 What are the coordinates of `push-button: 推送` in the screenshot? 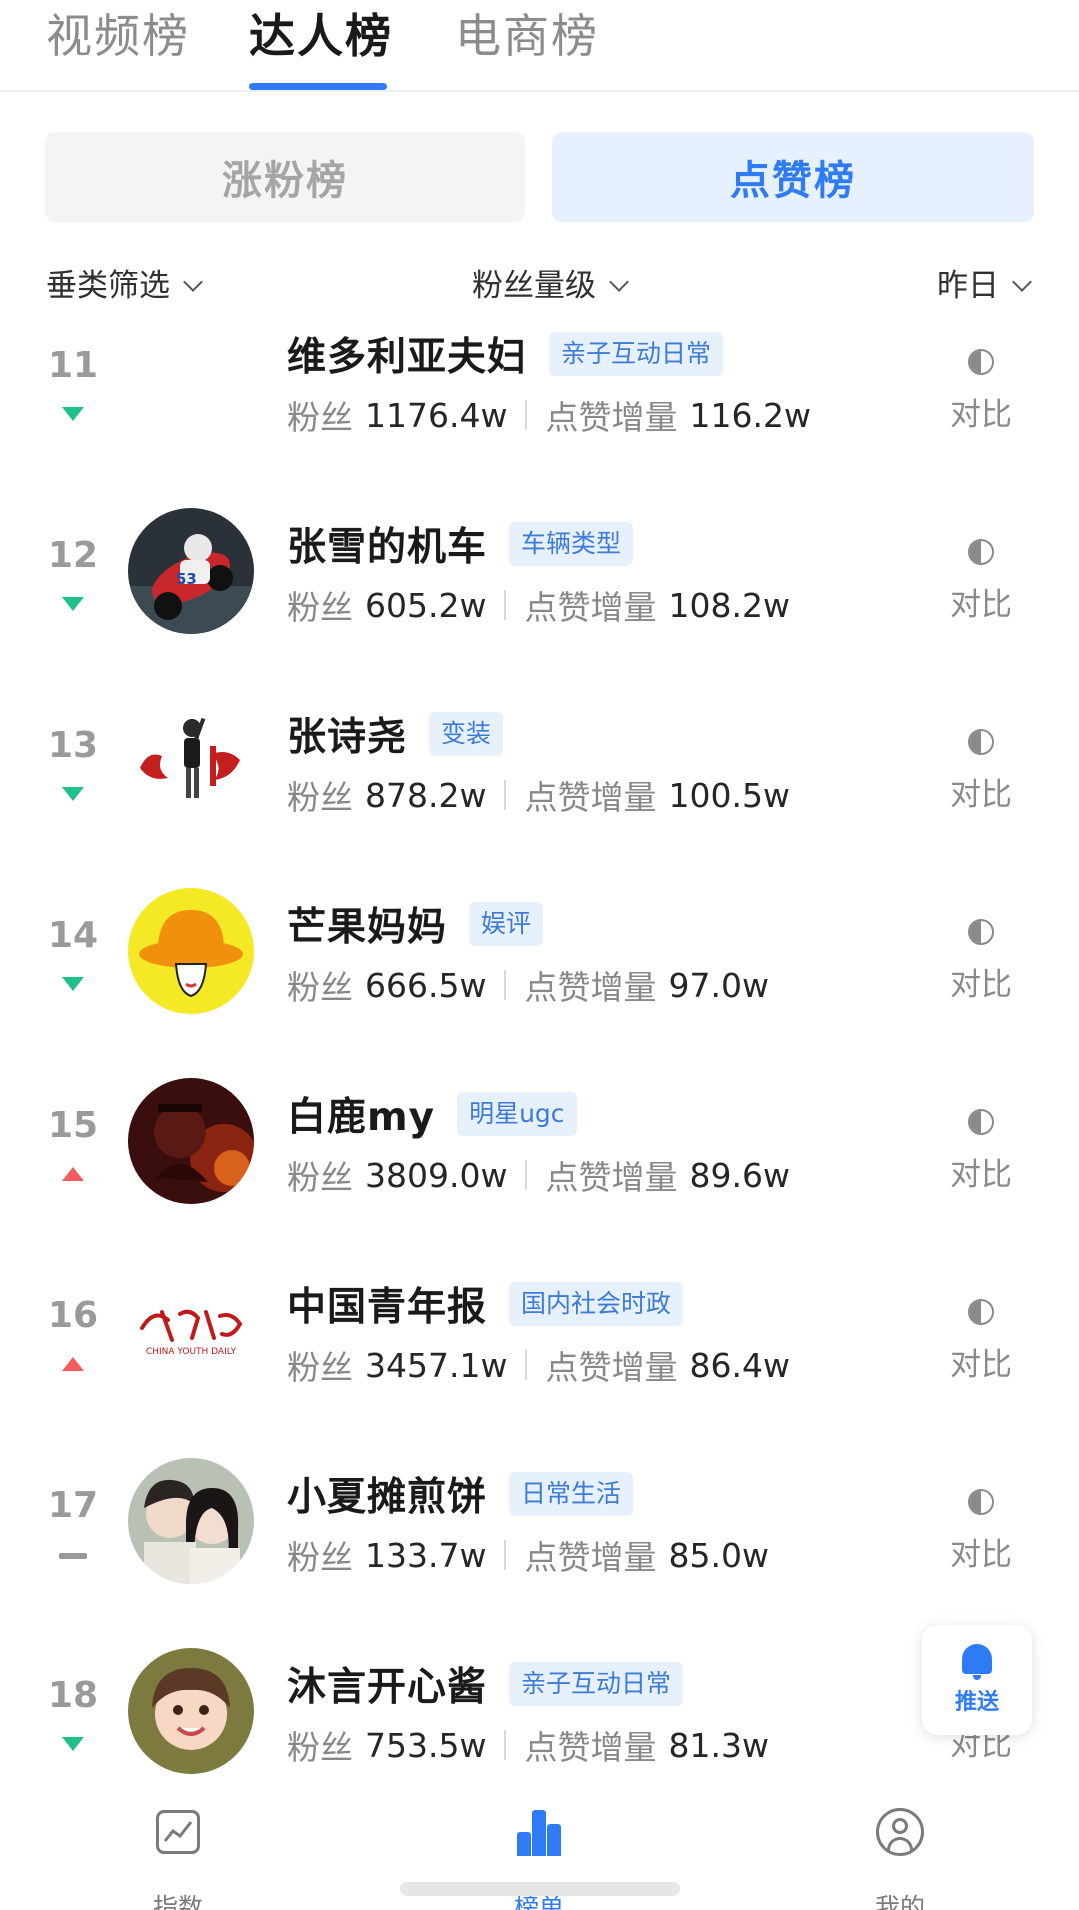 It's located at (977, 1680).